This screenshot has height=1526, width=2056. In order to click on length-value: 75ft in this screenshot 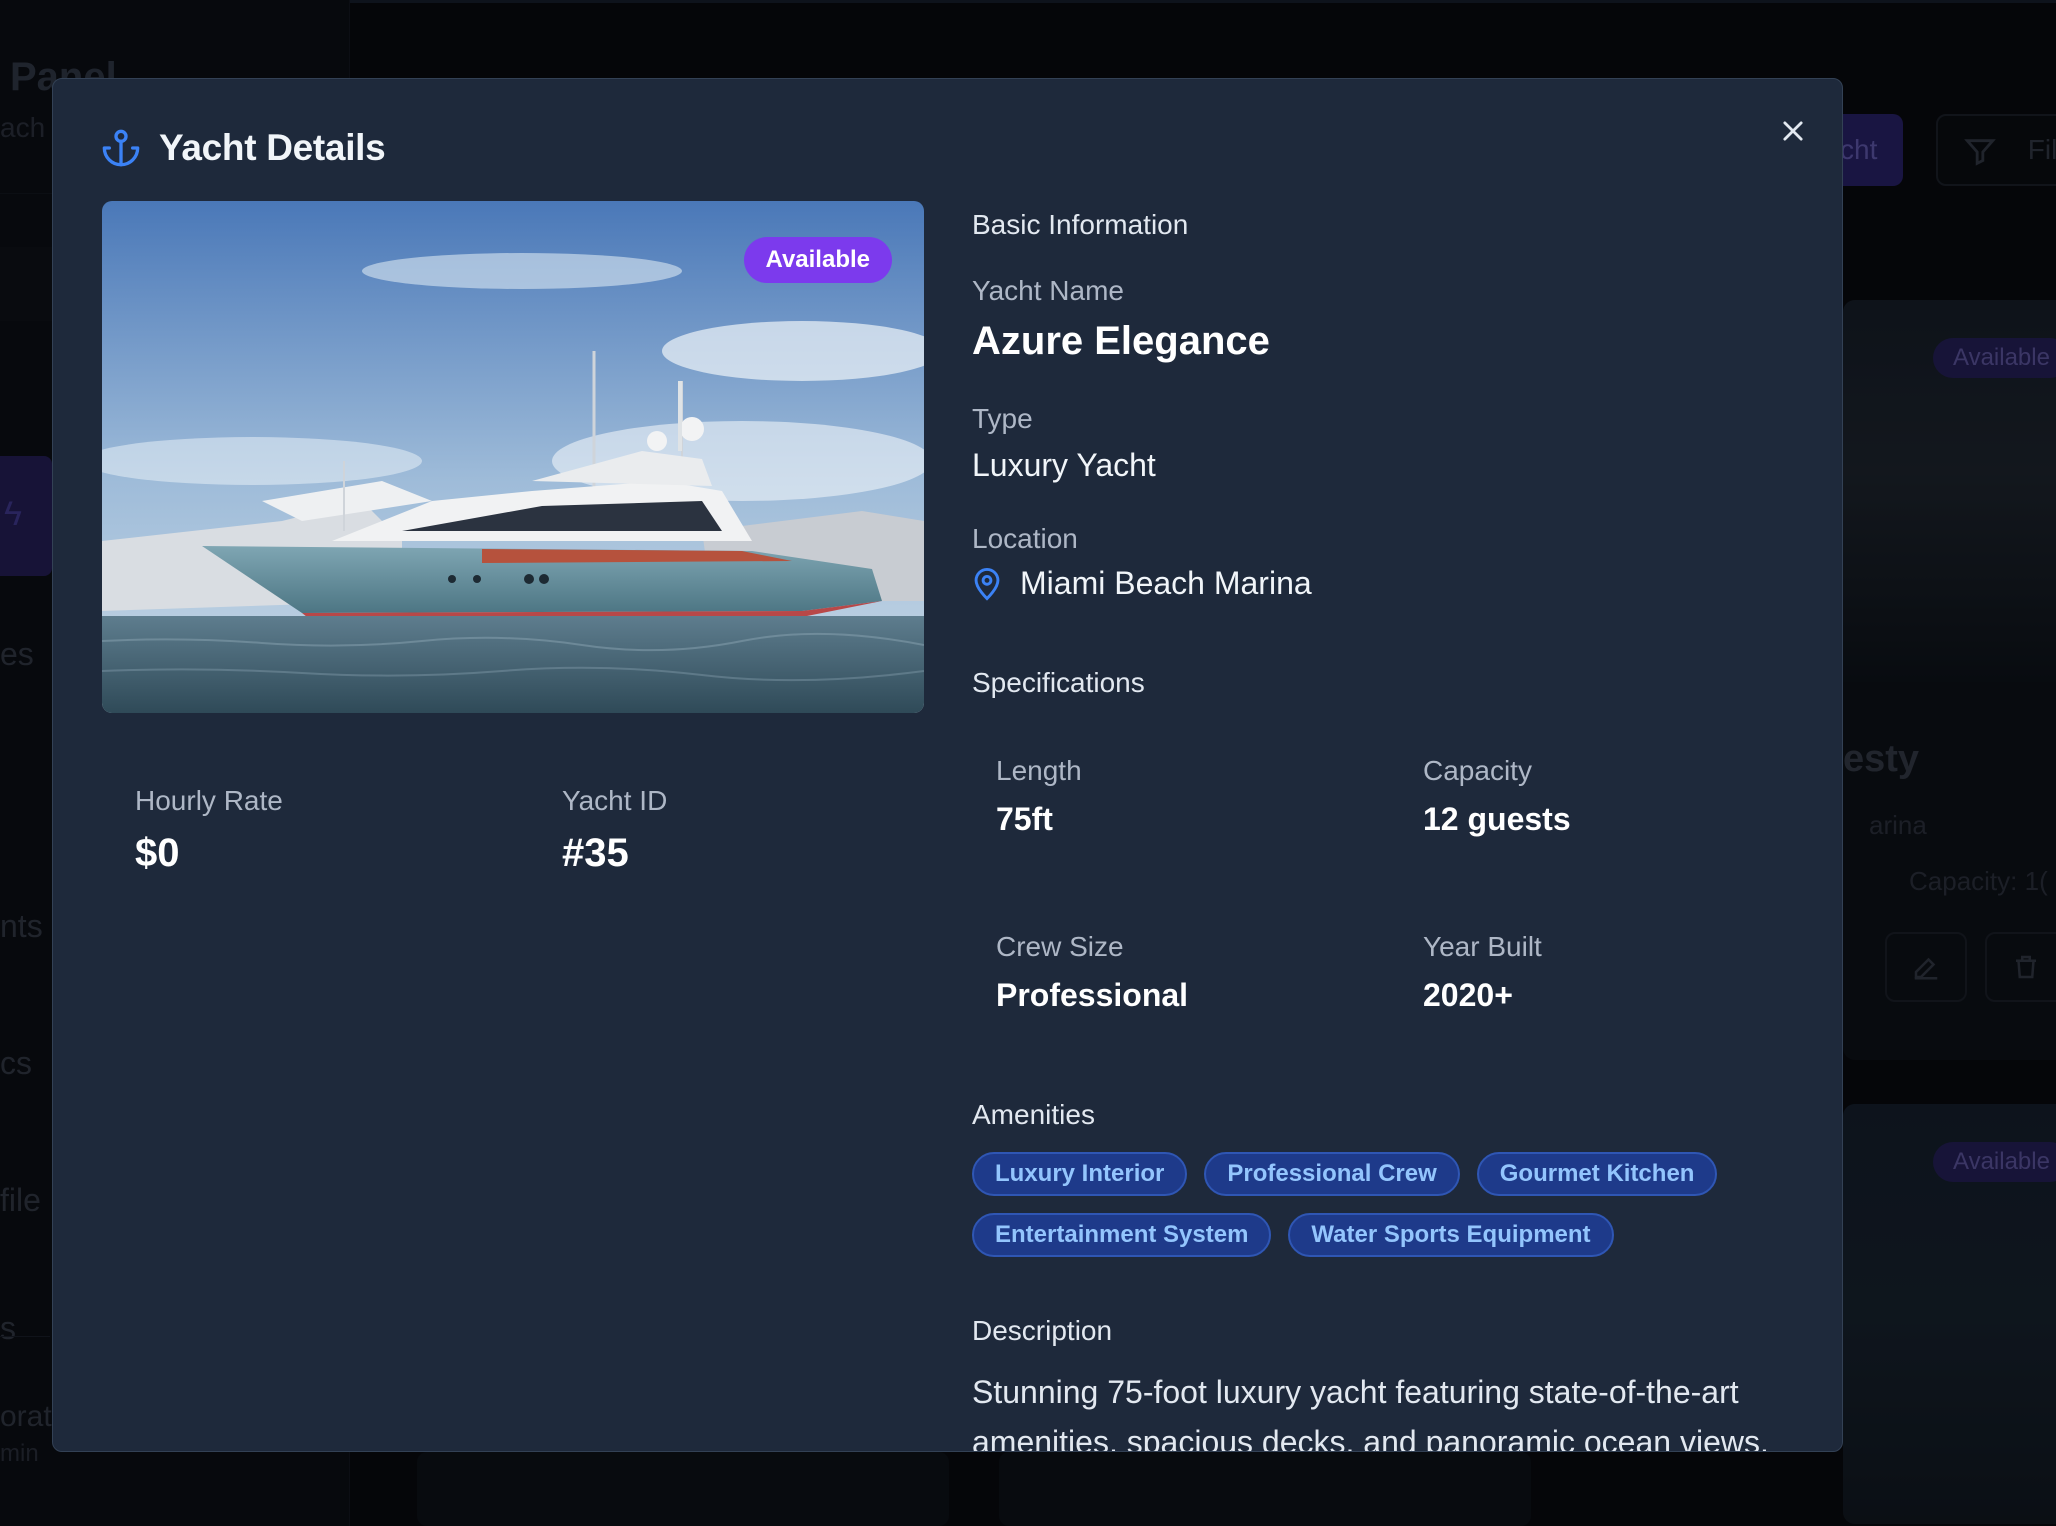, I will do `click(1024, 819)`.